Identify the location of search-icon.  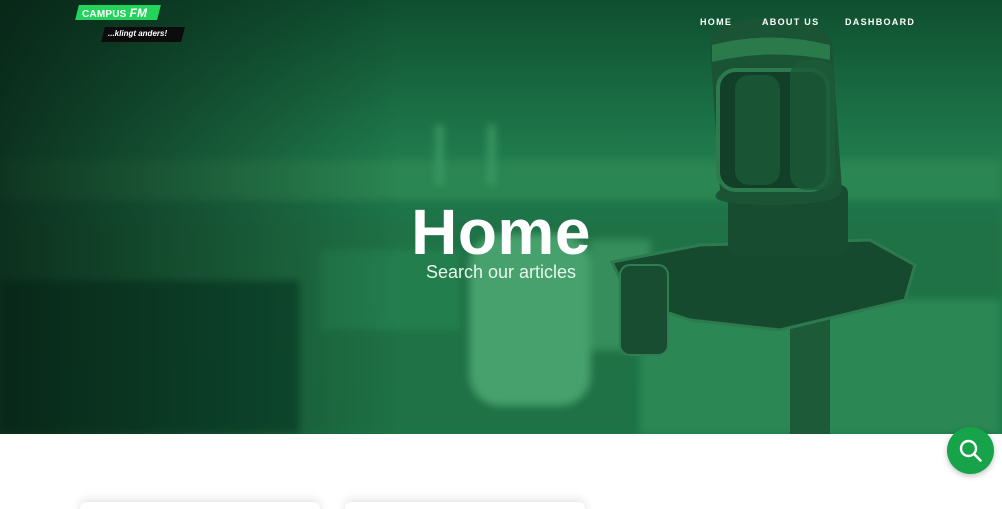
(970, 450).